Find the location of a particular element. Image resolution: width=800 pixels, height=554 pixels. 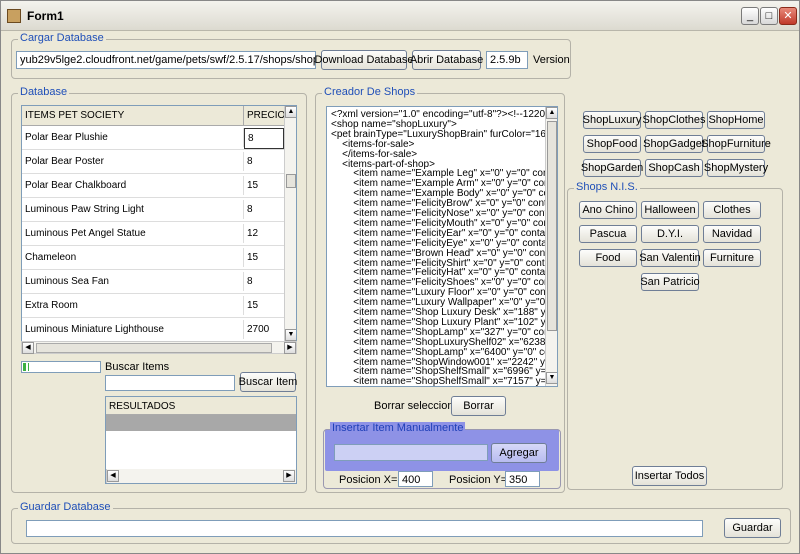

item-name-cell: Luminous Paw String Light is located at coordinates (133, 209).